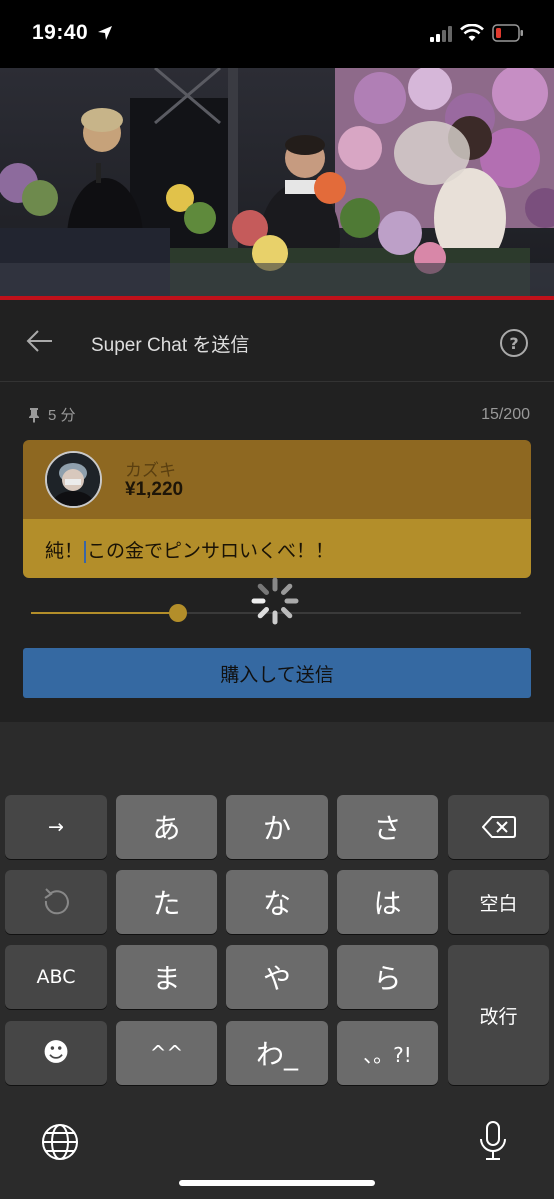 The width and height of the screenshot is (554, 1199). Describe the element at coordinates (498, 902) in the screenshot. I see `key-space: 空白` at that location.